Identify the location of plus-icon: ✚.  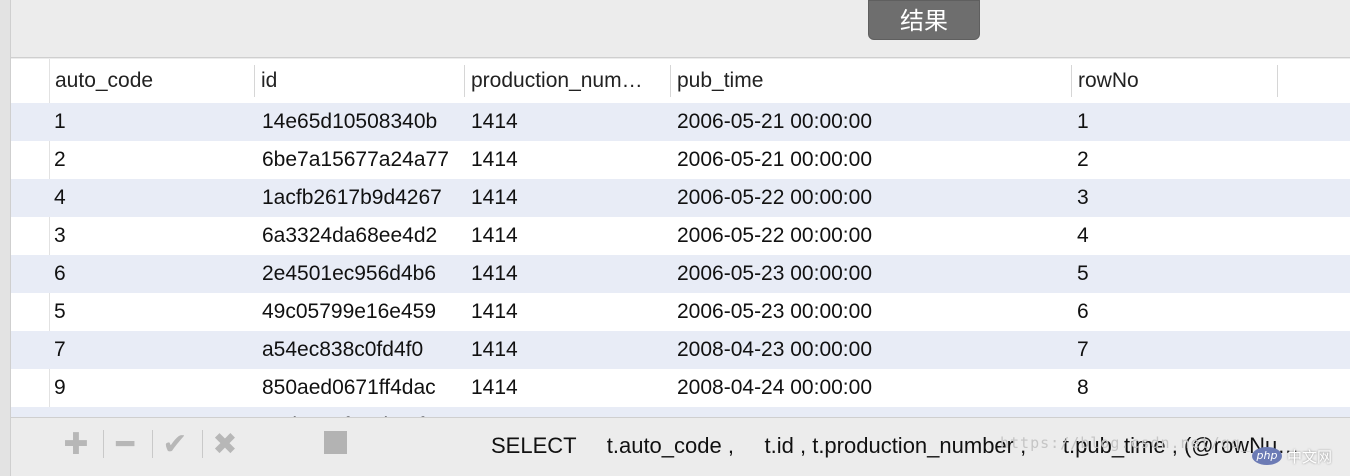
(76, 445).